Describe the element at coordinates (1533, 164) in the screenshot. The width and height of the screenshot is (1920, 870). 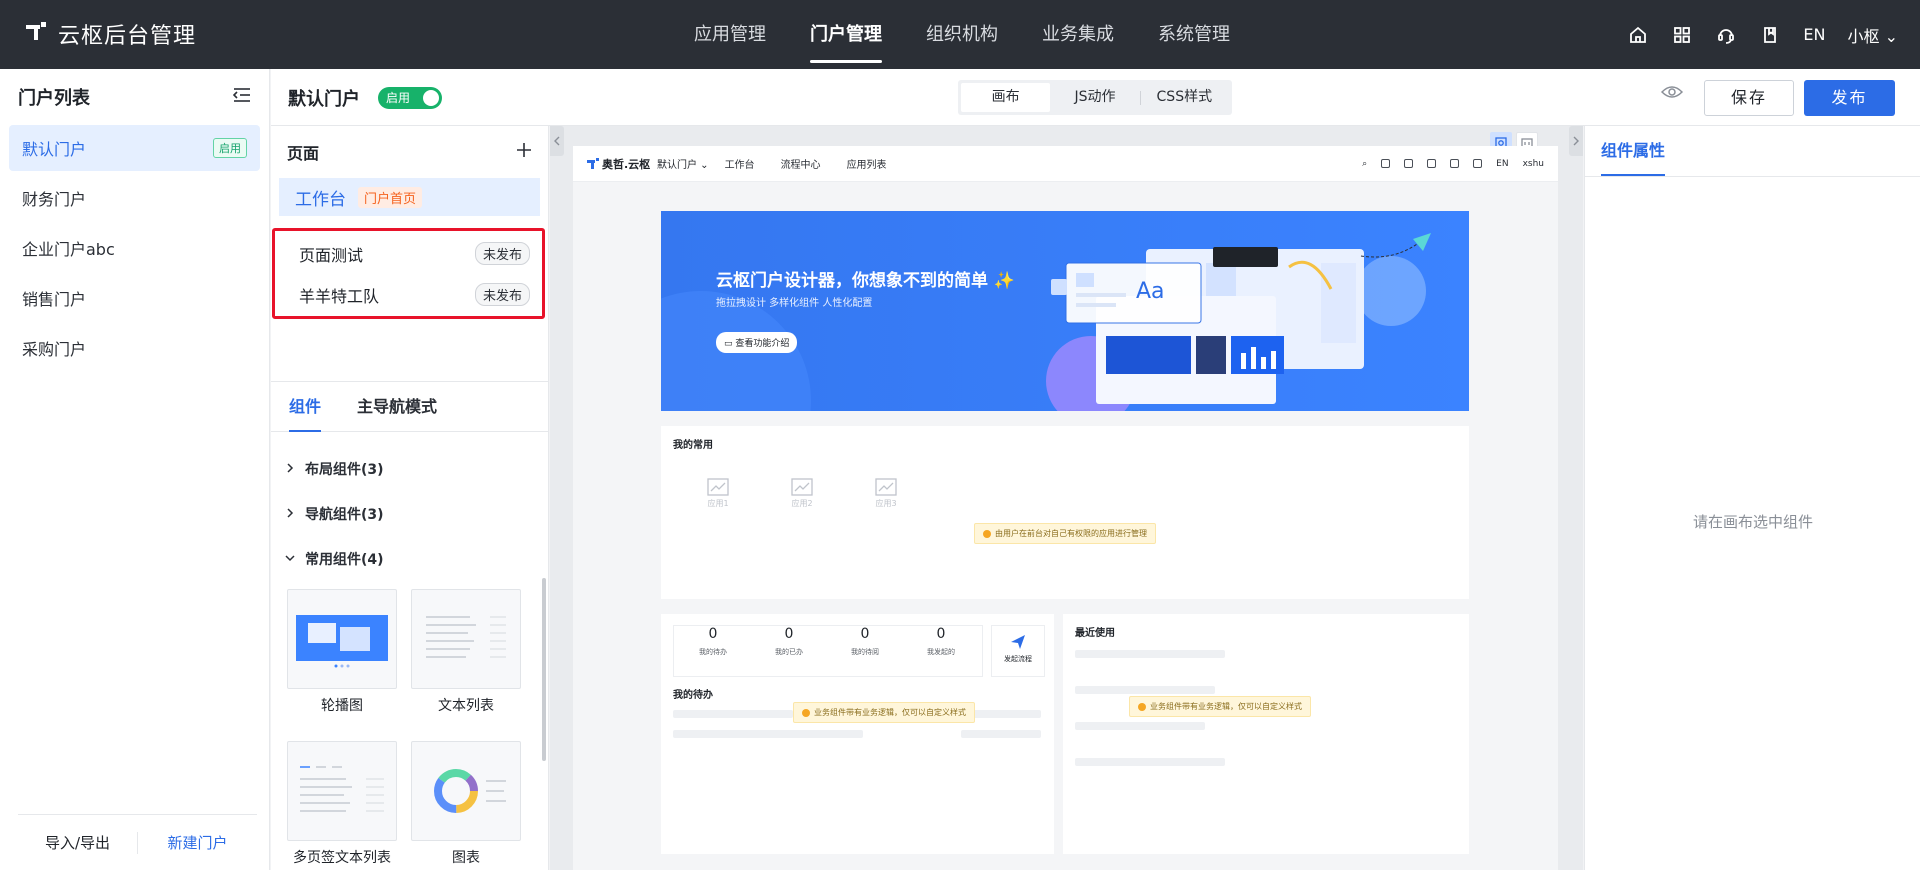
I see `preview-user: xshu` at that location.